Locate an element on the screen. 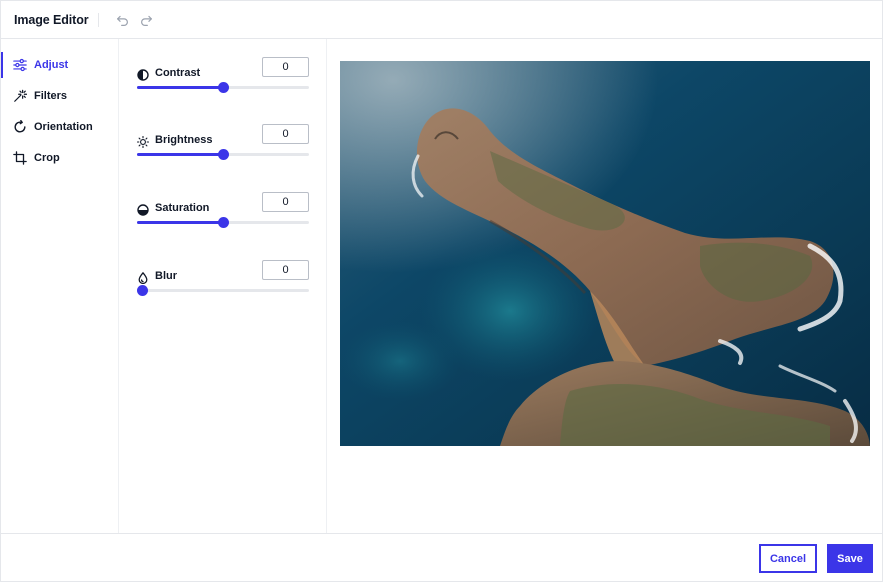 Image resolution: width=883 pixels, height=582 pixels. blur-label: Blur is located at coordinates (166, 276).